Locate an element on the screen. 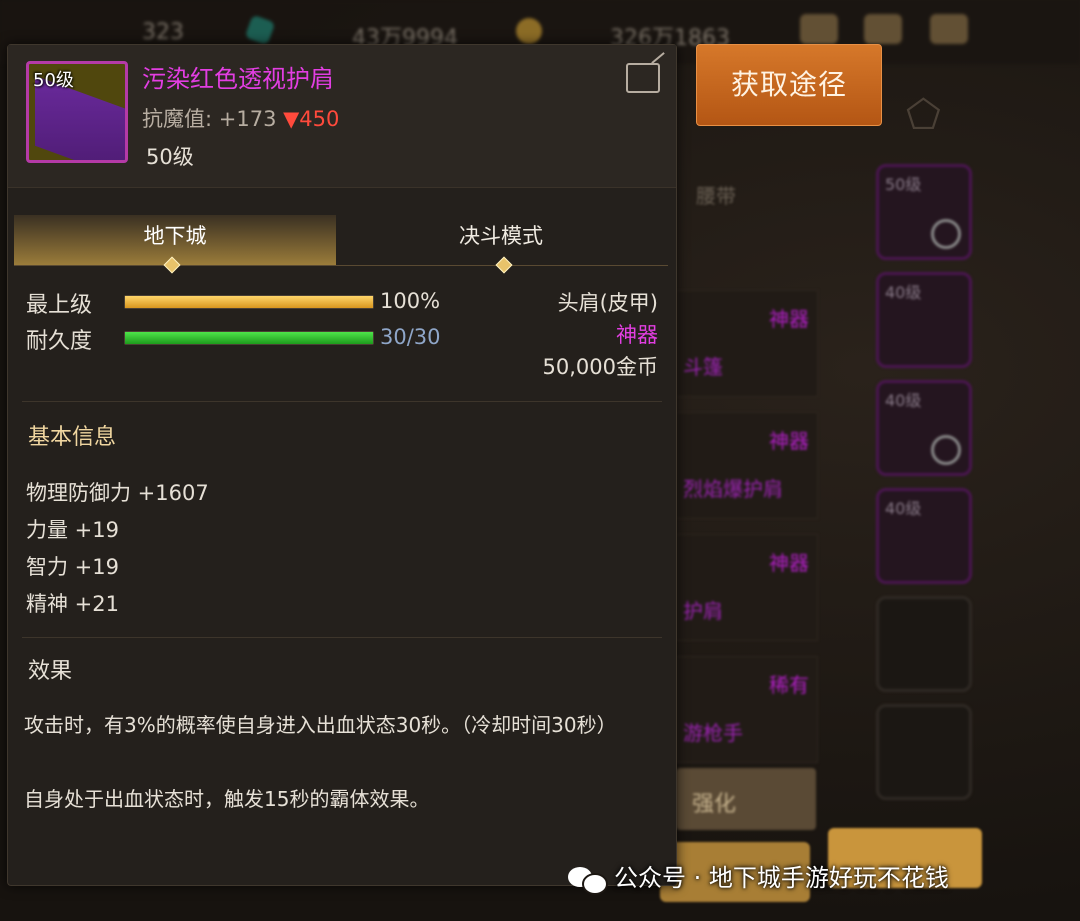 The width and height of the screenshot is (1080, 921). attr-line: 精神 +21 is located at coordinates (72, 604).